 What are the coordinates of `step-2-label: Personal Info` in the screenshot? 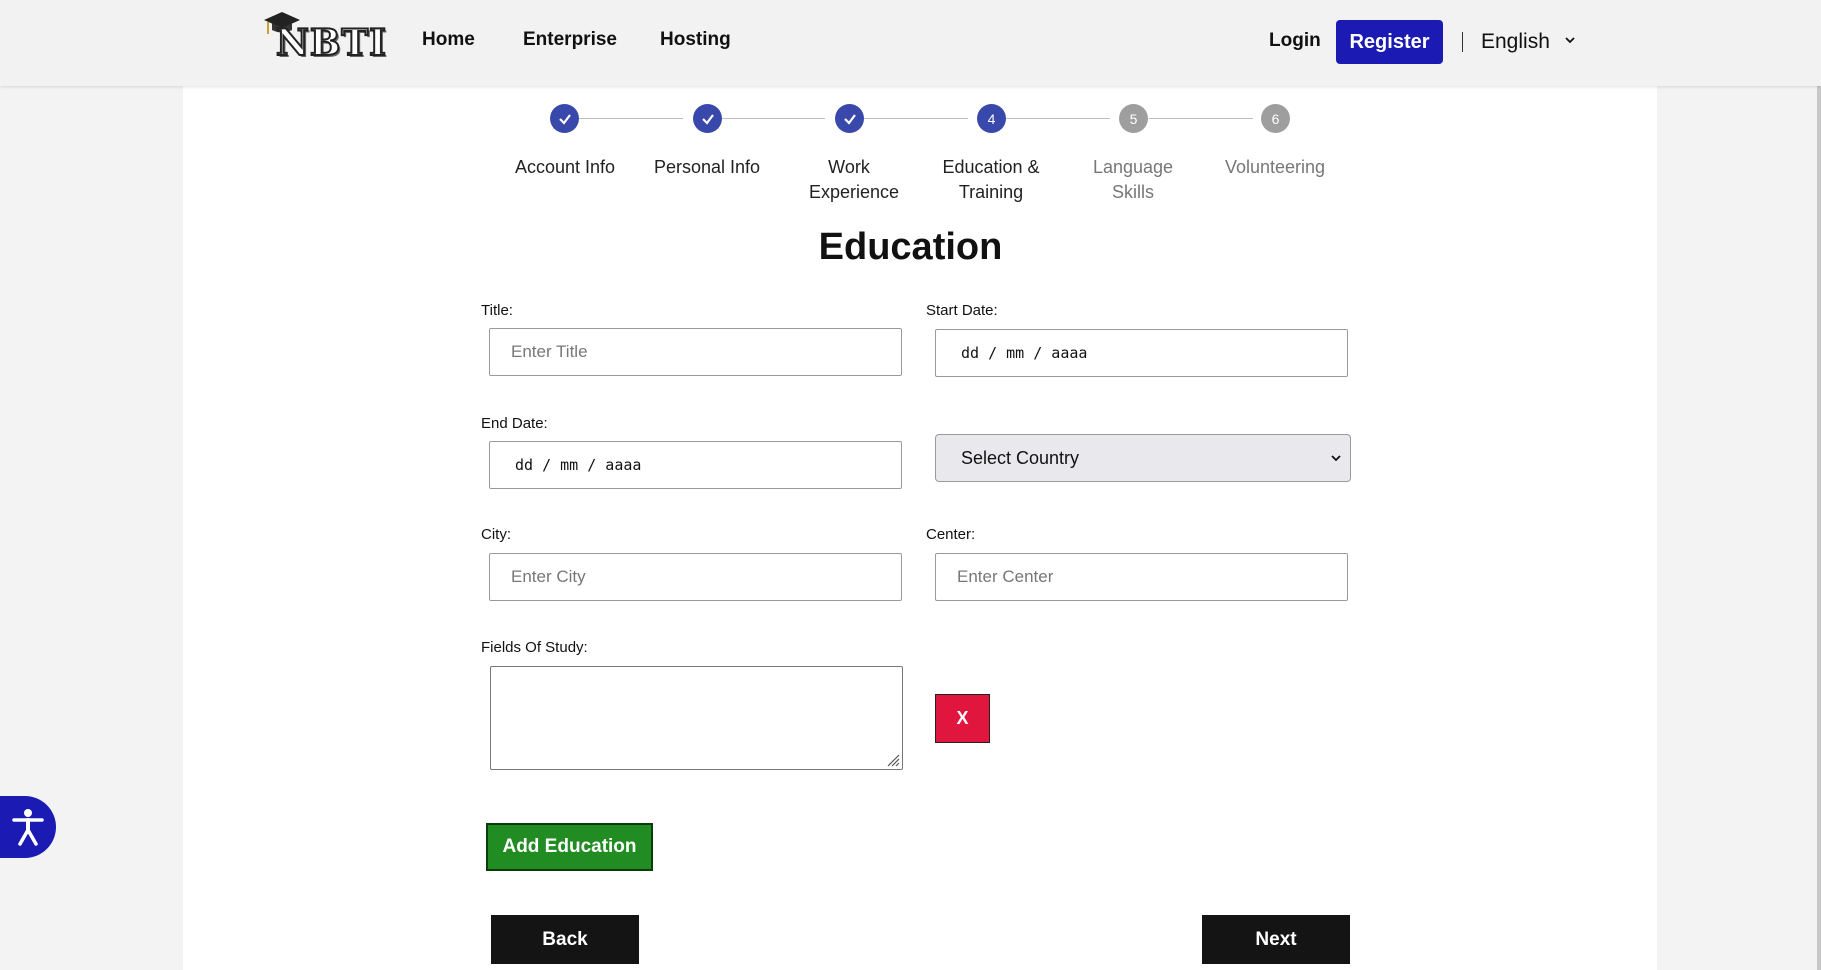 It's located at (707, 167).